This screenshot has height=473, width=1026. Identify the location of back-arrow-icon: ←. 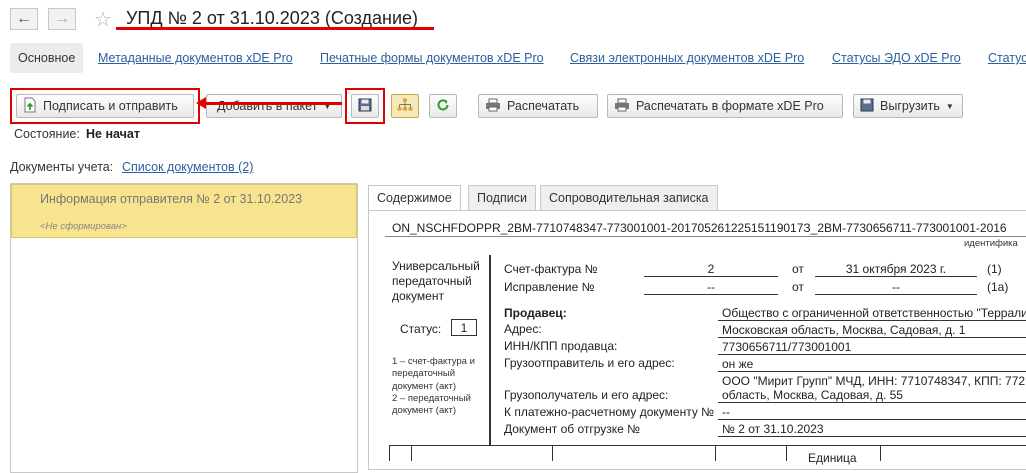
(24, 18).